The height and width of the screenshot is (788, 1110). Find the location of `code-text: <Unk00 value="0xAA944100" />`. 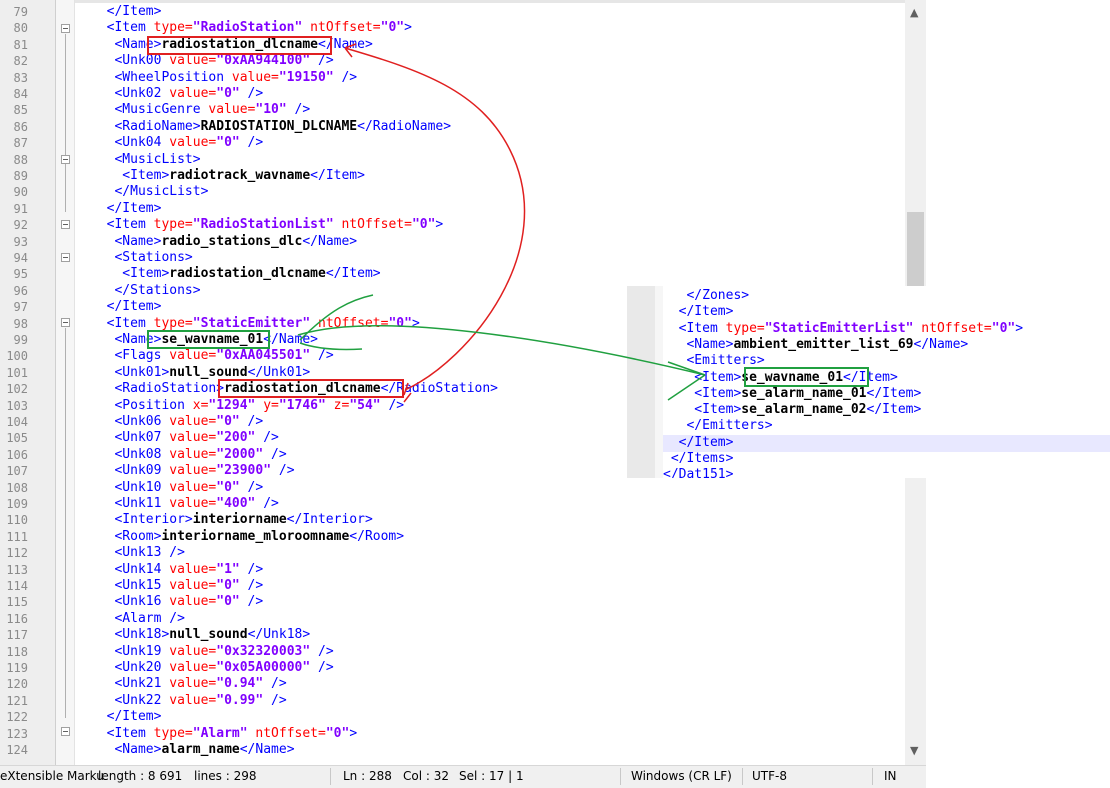

code-text: <Unk00 value="0xAA944100" /> is located at coordinates (212, 61).